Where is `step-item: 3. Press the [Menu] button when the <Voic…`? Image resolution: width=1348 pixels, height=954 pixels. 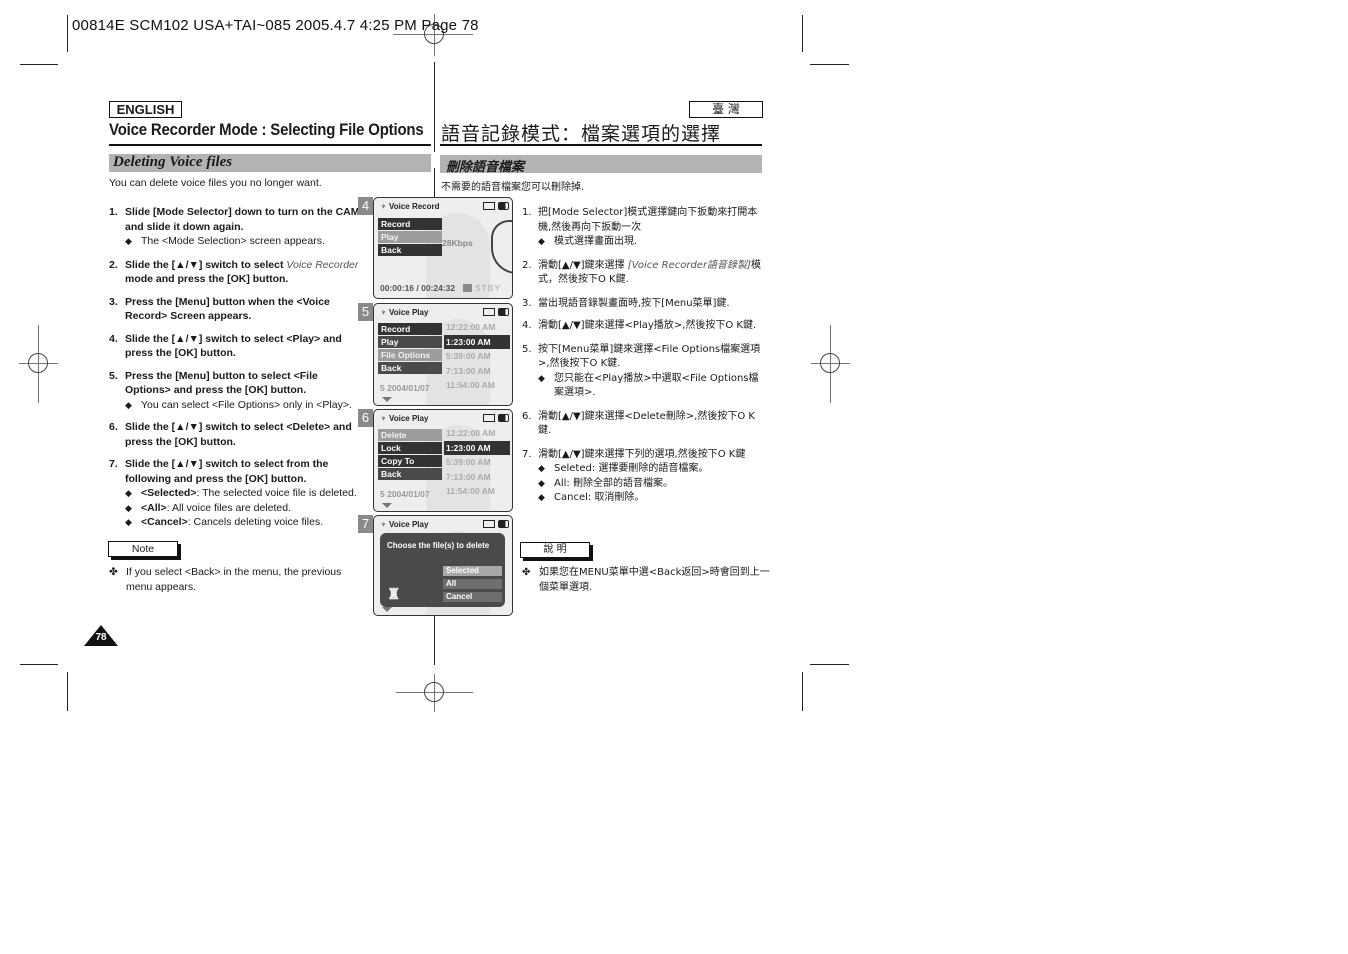 step-item: 3. Press the [Menu] button when the <Voic… is located at coordinates (235, 309).